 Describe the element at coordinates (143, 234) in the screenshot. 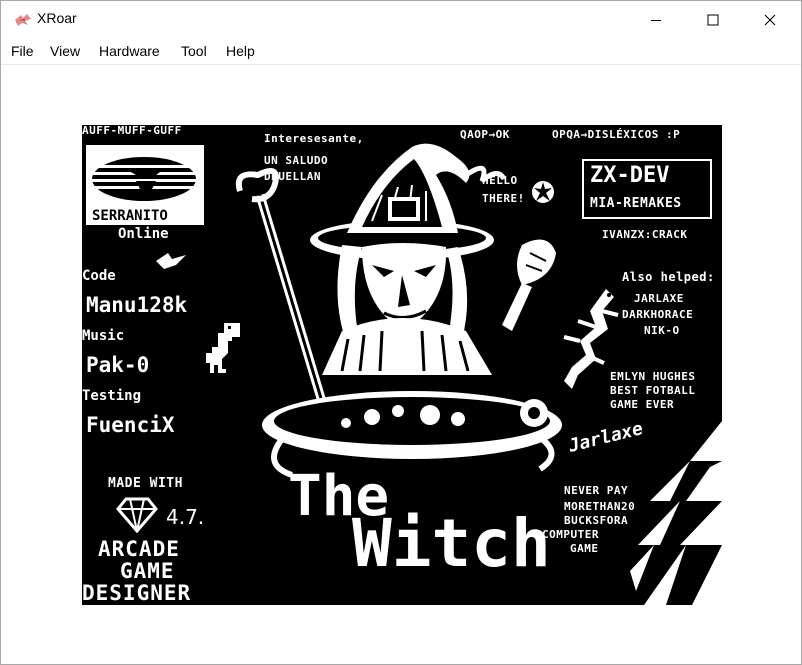

I see `logo-sub: Online` at that location.